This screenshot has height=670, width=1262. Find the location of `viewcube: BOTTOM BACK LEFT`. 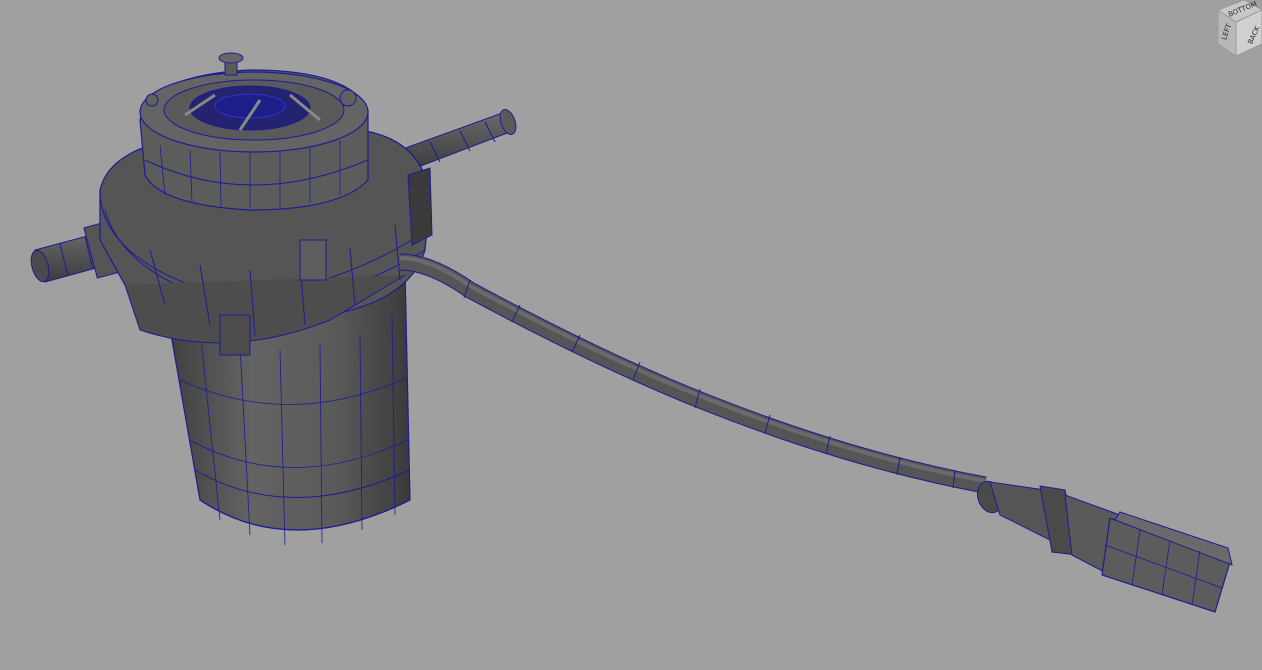

viewcube: BOTTOM BACK LEFT is located at coordinates (1234, 29).